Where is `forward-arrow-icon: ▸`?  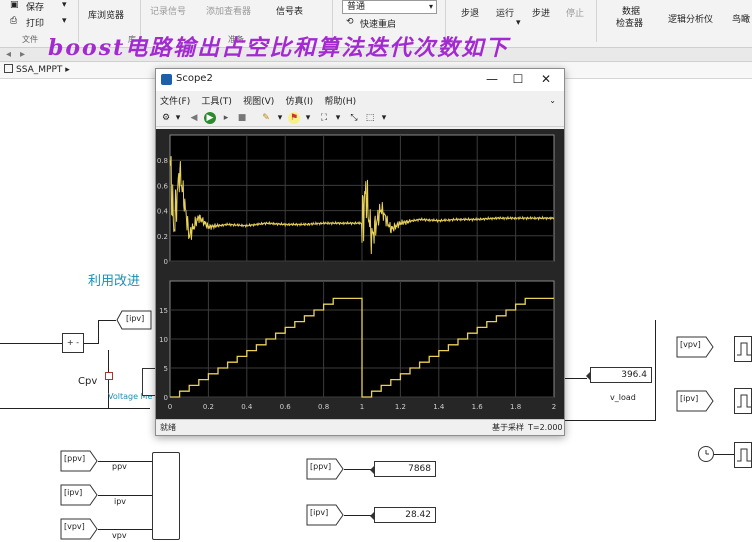 forward-arrow-icon: ▸ is located at coordinates (22, 54).